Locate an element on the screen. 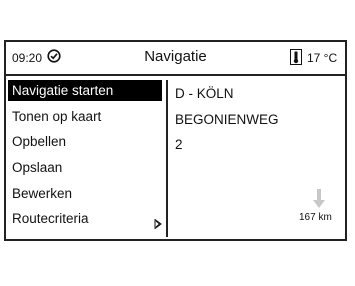 This screenshot has width=355, height=286. arrow-down-icon is located at coordinates (319, 199).